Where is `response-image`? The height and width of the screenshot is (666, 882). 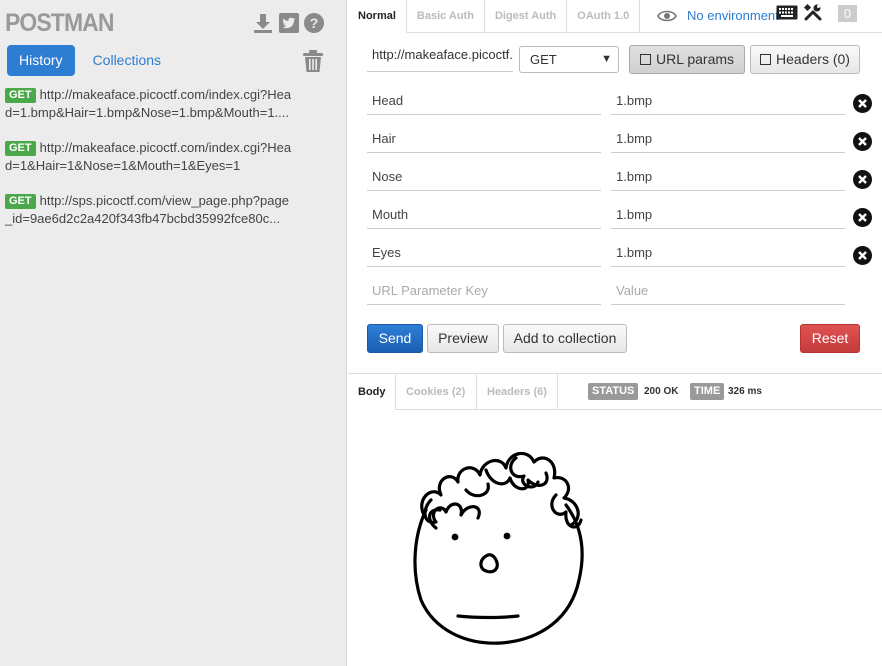
response-image is located at coordinates (498, 548).